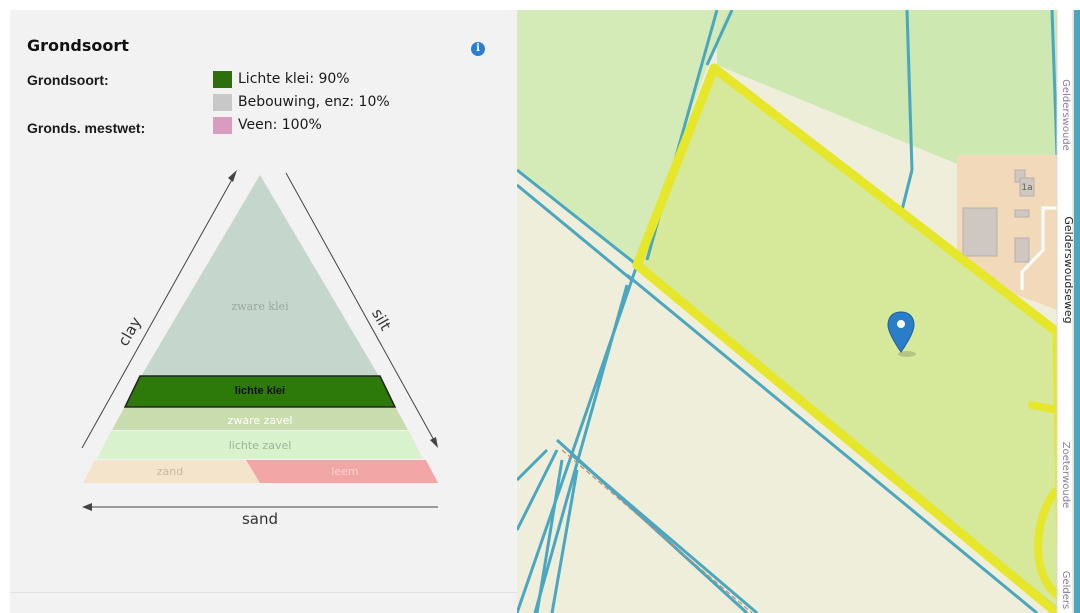 The width and height of the screenshot is (1080, 613). I want to click on zone-label-leem: leem, so click(344, 471).